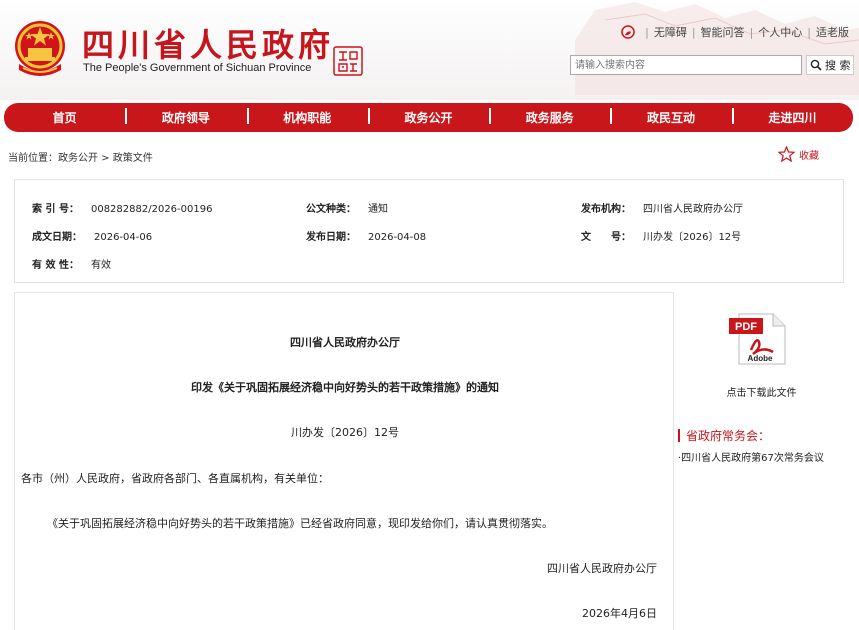  What do you see at coordinates (693, 209) in the screenshot?
I see `meta-issuer-value: 四川省人民政府办公厅` at bounding box center [693, 209].